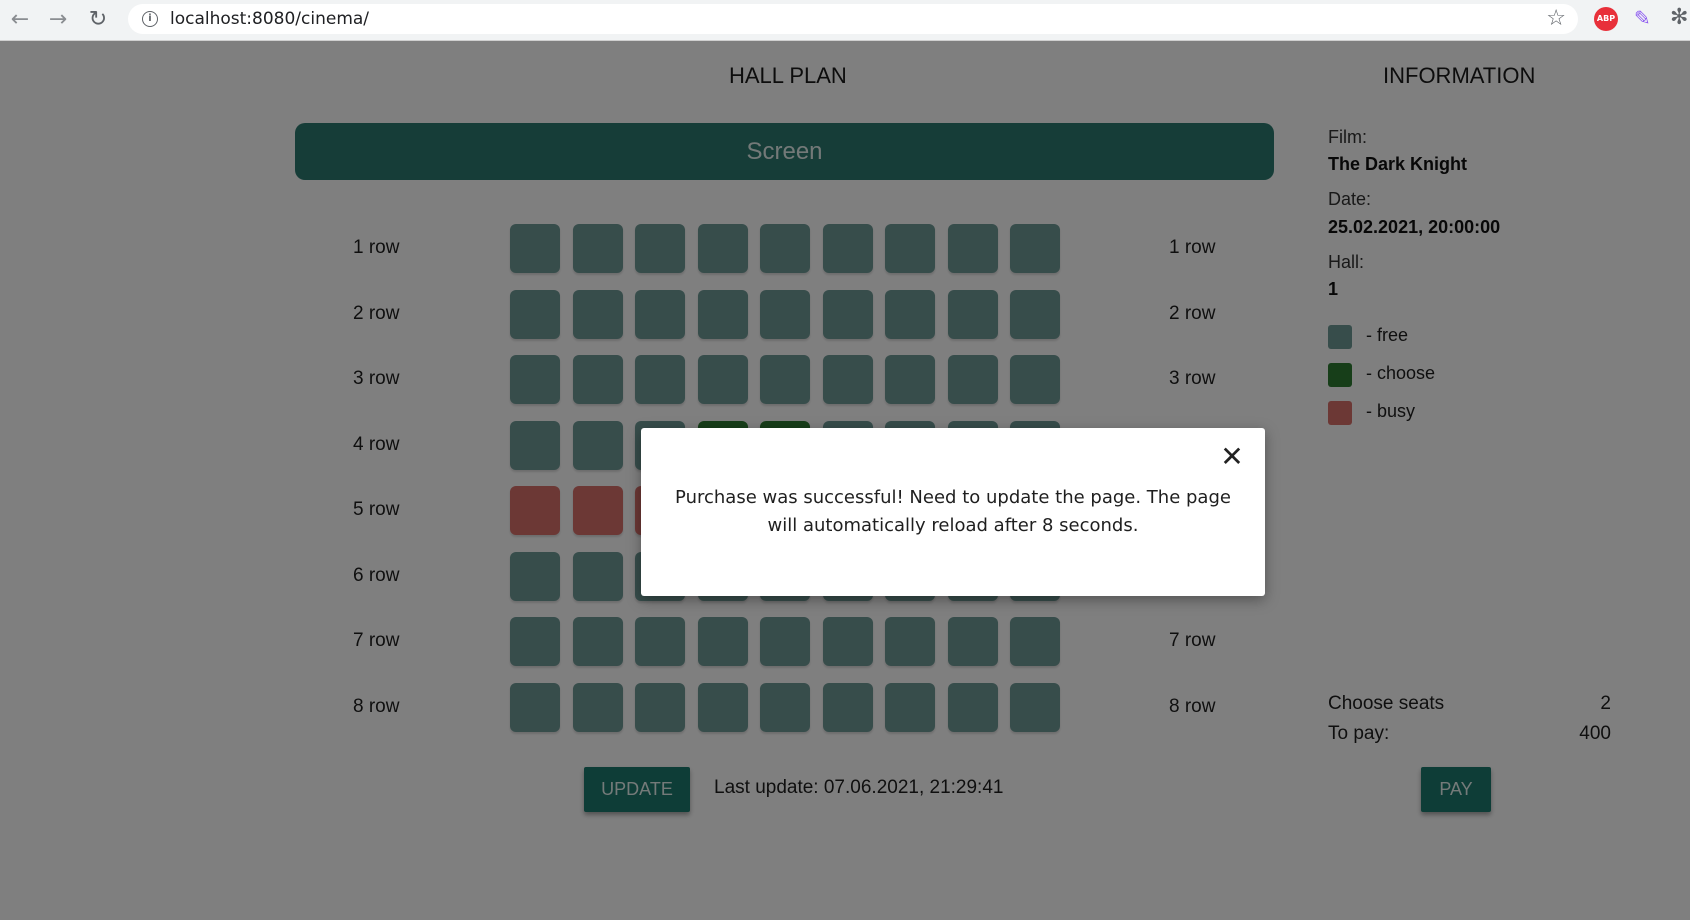 The image size is (1690, 920). What do you see at coordinates (58, 20) in the screenshot?
I see `forward-arrow-icon: →` at bounding box center [58, 20].